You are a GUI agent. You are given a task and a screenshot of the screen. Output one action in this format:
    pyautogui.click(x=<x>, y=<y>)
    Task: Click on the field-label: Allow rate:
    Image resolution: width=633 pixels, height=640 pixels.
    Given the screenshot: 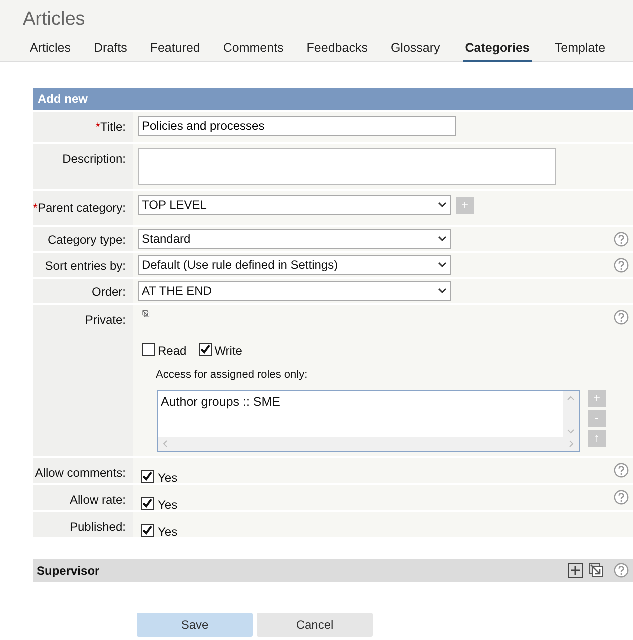 What is the action you would take?
    pyautogui.click(x=98, y=500)
    